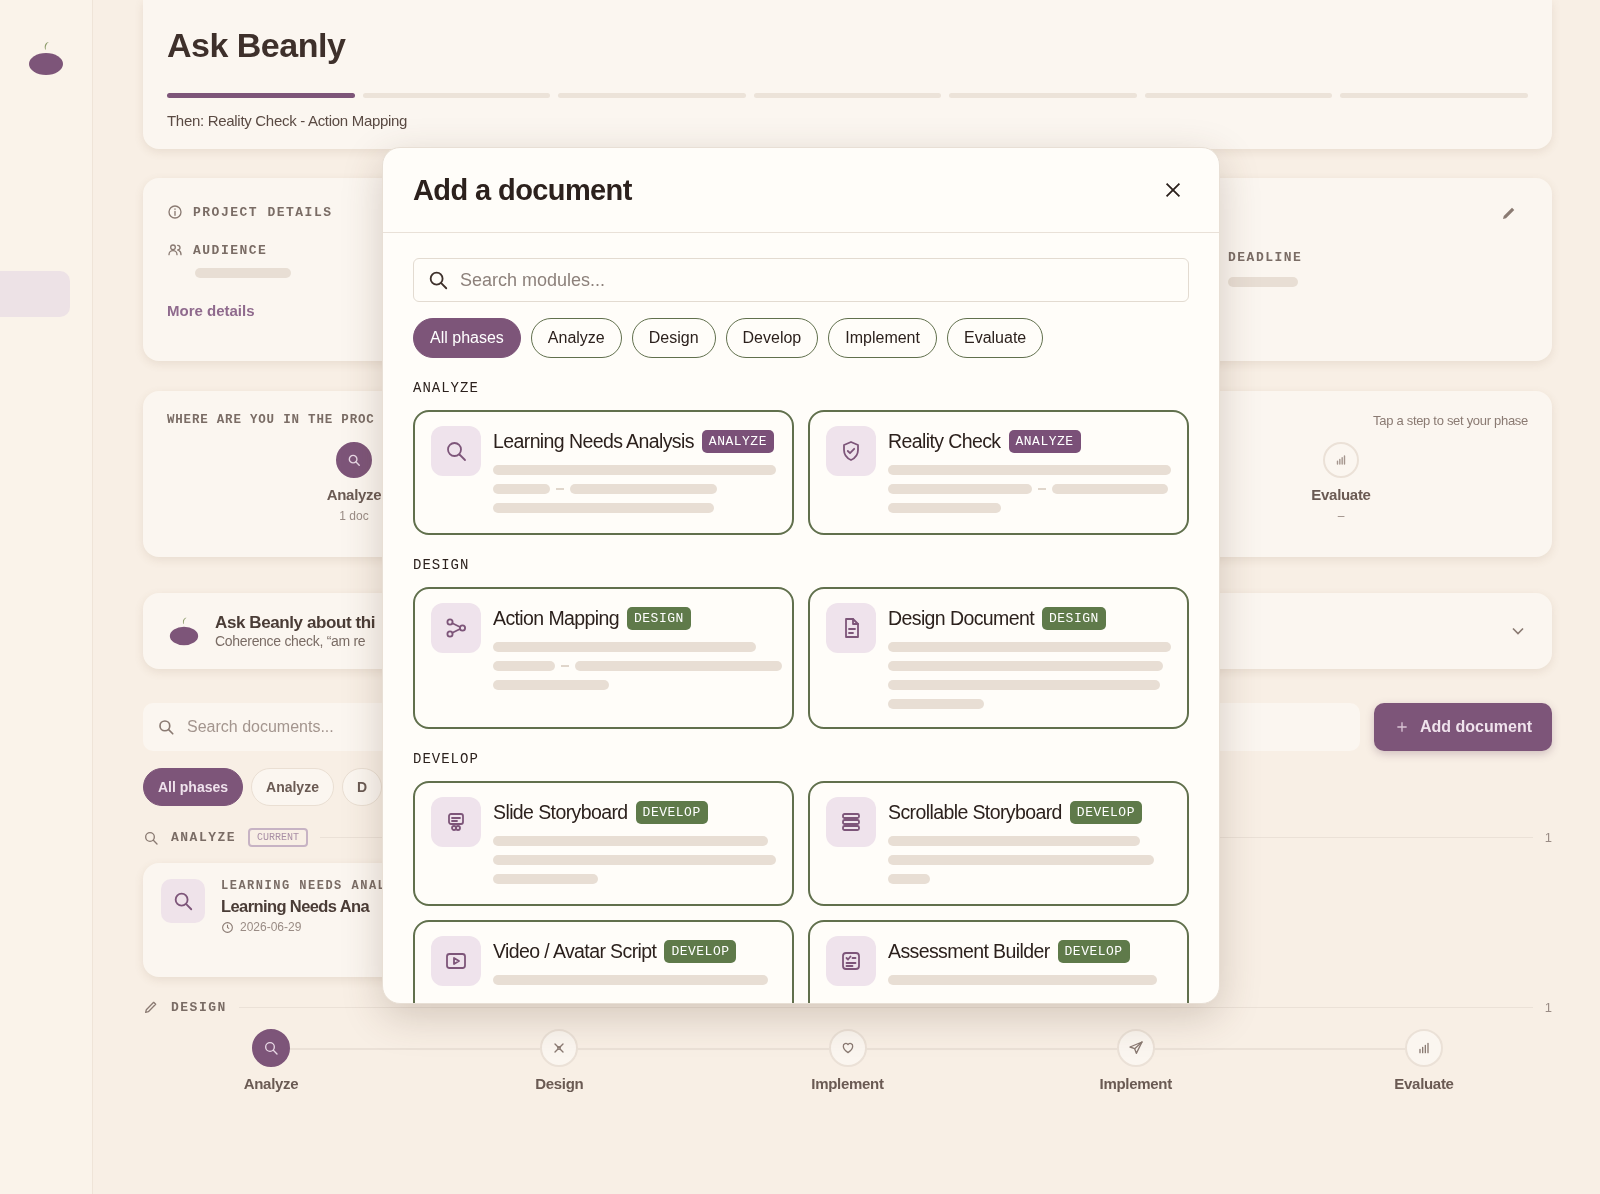  I want to click on current-badge: CURRENT, so click(278, 837).